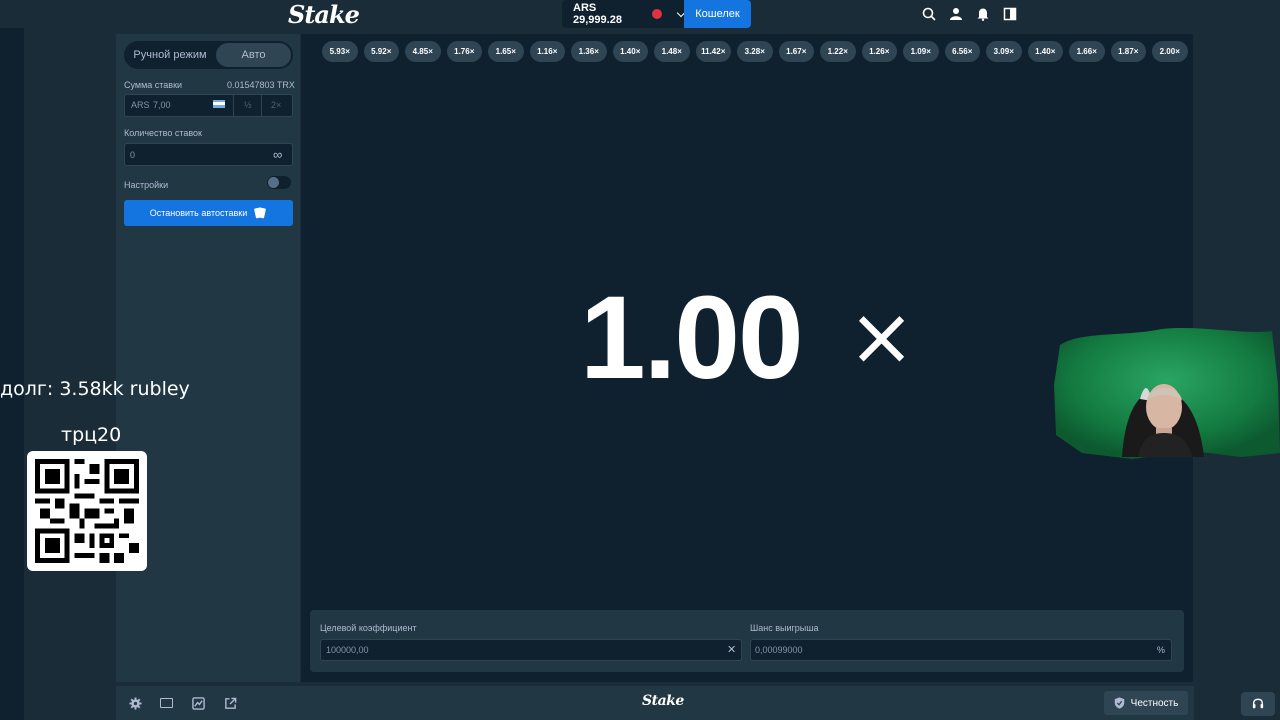 This screenshot has width=1280, height=720. What do you see at coordinates (1119, 703) in the screenshot?
I see `shield-icon` at bounding box center [1119, 703].